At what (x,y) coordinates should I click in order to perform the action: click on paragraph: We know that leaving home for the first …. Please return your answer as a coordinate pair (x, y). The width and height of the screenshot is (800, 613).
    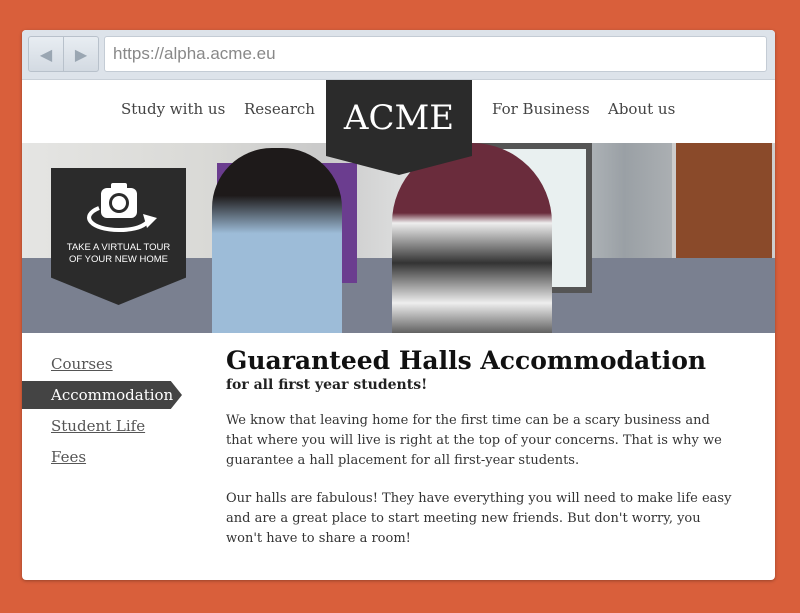
    Looking at the image, I should click on (474, 440).